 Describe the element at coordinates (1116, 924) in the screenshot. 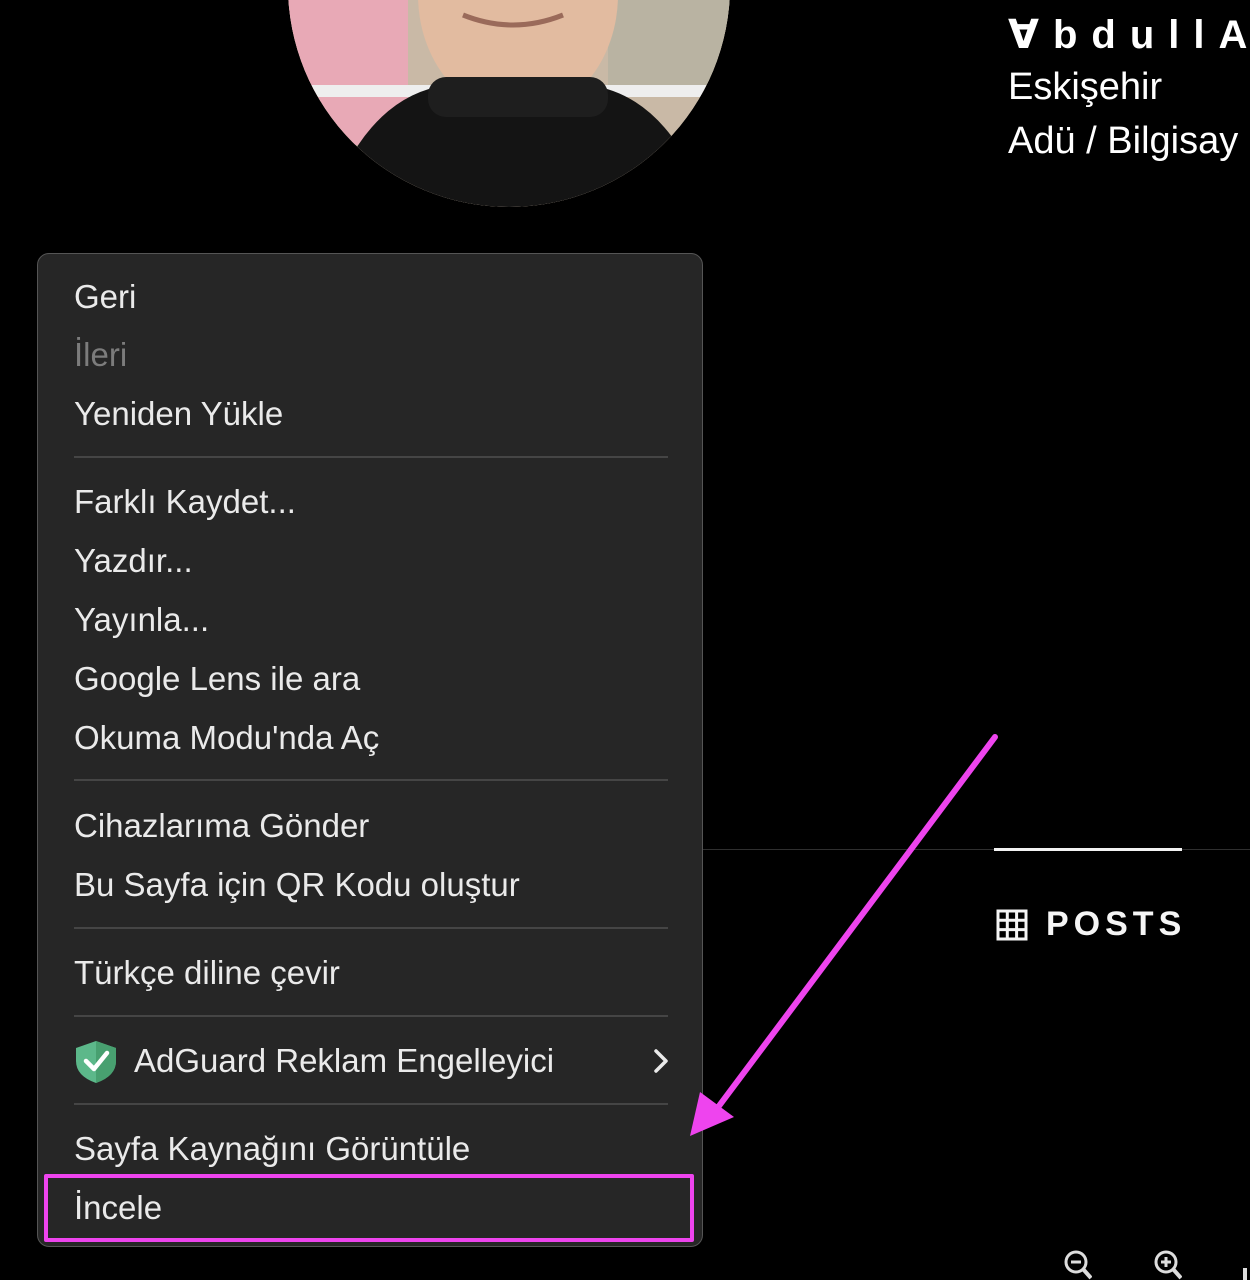

I see `tab-posts-label: POSTS` at that location.